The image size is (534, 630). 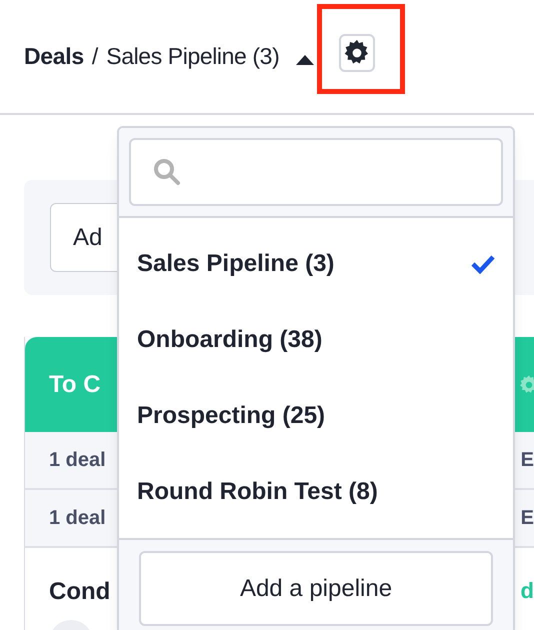 I want to click on menu-item: Onboarding (38), so click(x=316, y=340).